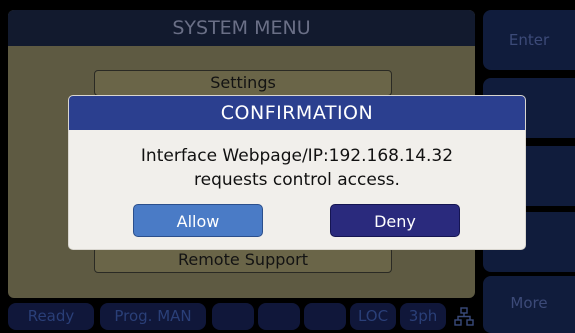  What do you see at coordinates (395, 220) in the screenshot?
I see `deny-button: Deny` at bounding box center [395, 220].